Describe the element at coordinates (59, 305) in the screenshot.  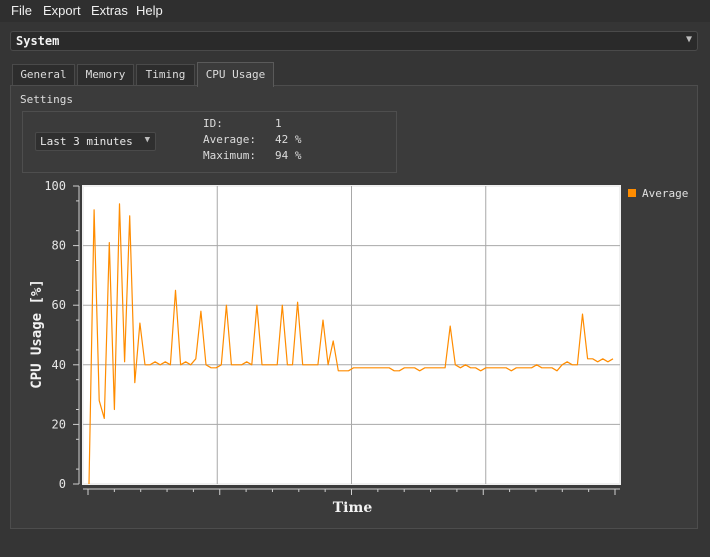
I see `y-tick-label: 60` at that location.